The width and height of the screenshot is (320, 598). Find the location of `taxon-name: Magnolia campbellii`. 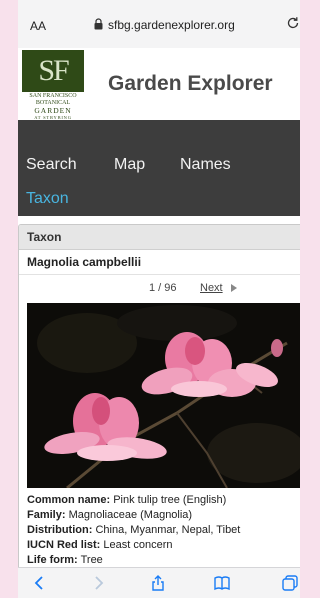

taxon-name: Magnolia campbellii is located at coordinates (159, 262).